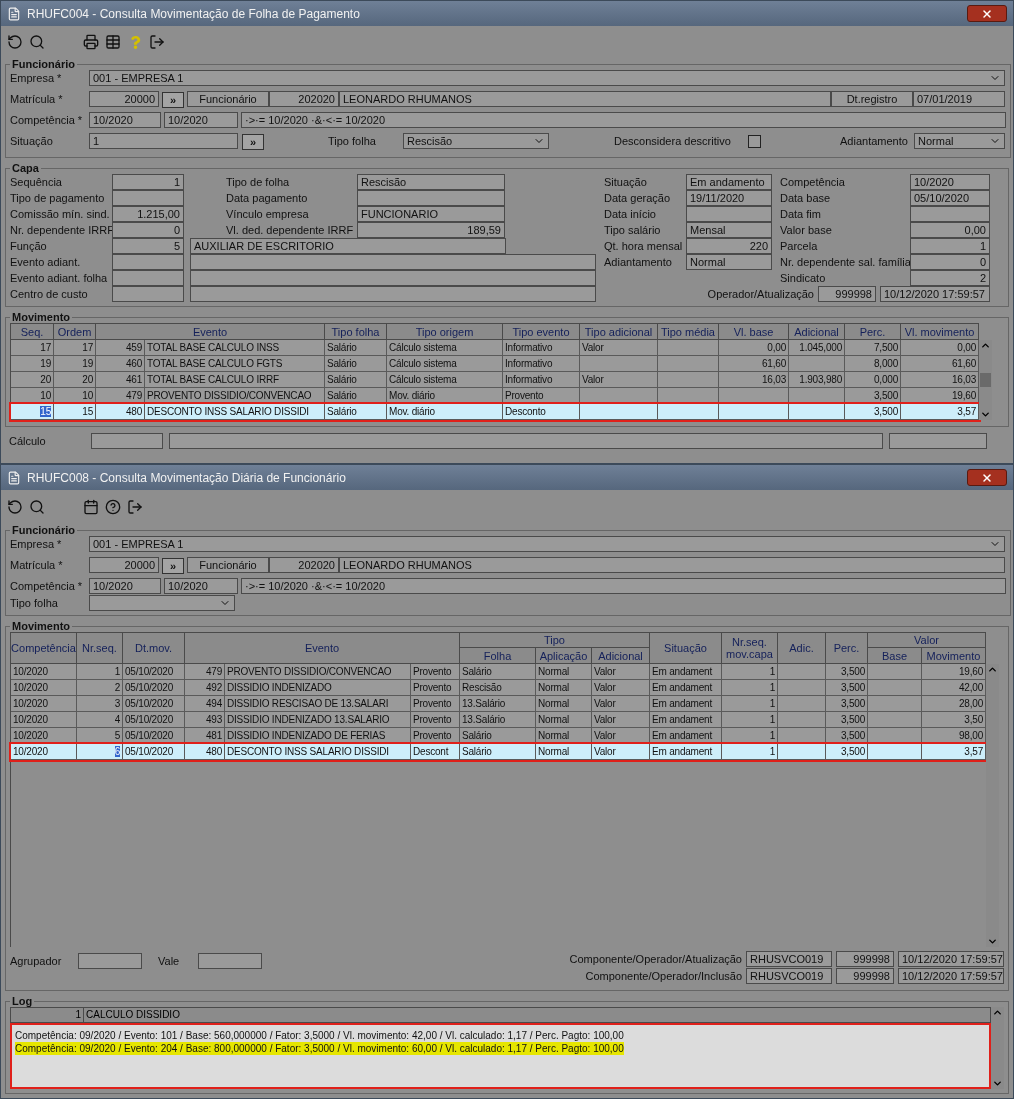 The image size is (1014, 1099). What do you see at coordinates (954, 656) in the screenshot?
I see `column-header: Movimento` at bounding box center [954, 656].